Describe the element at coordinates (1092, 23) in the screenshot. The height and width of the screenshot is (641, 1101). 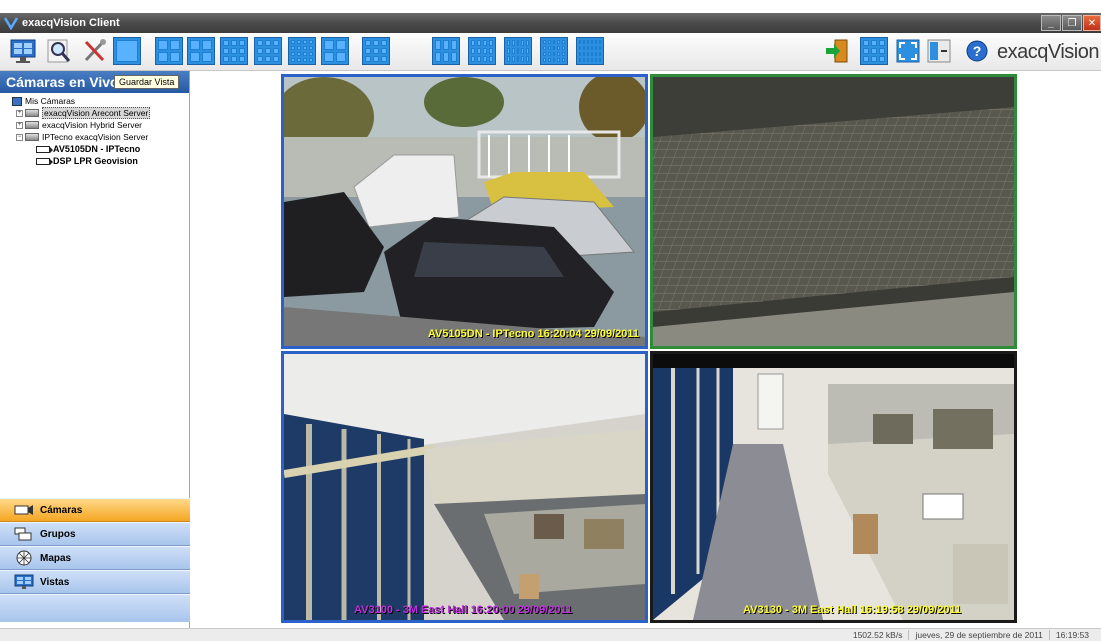
I see `close-button: ✕` at that location.